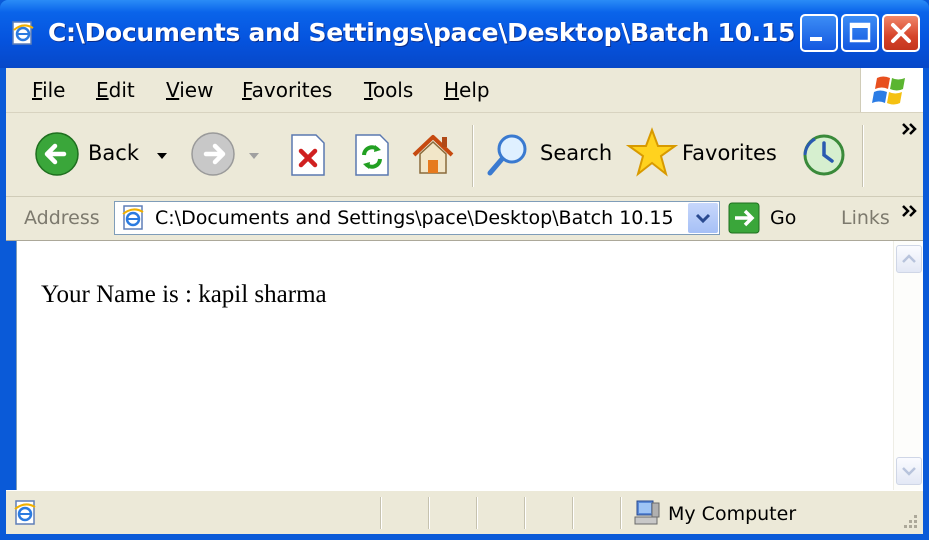  I want to click on minimize-button, so click(819, 33).